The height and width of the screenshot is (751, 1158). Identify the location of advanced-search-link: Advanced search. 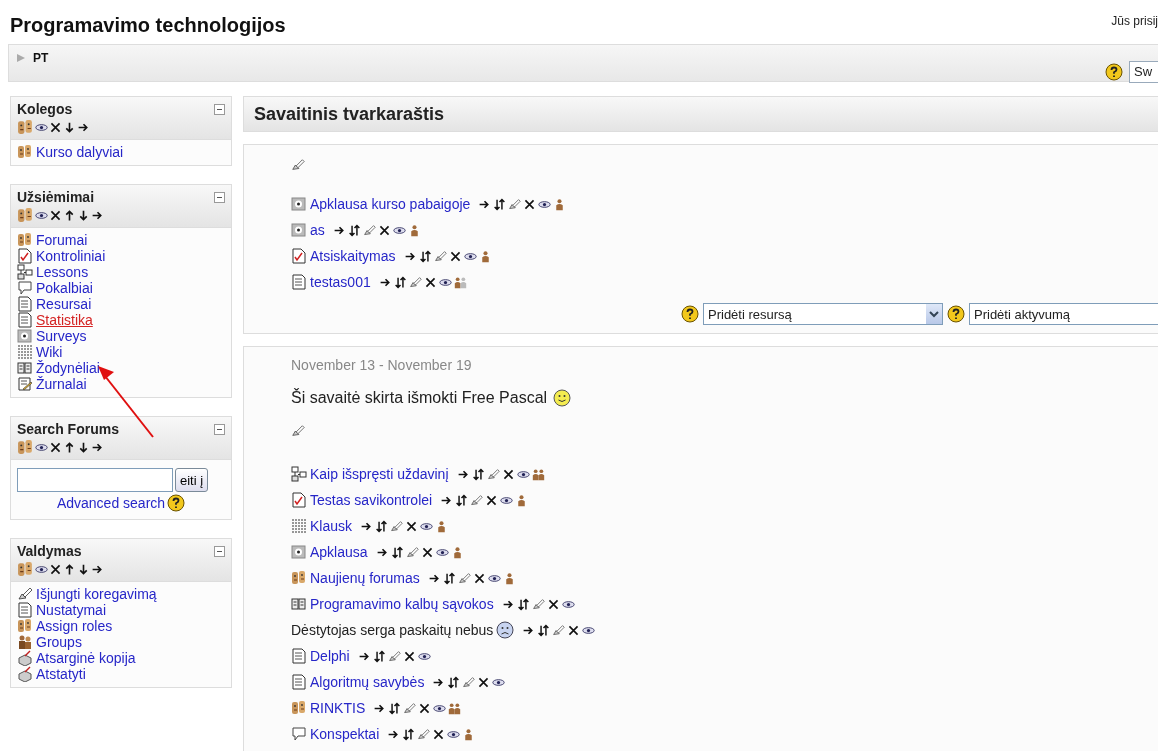
(111, 503).